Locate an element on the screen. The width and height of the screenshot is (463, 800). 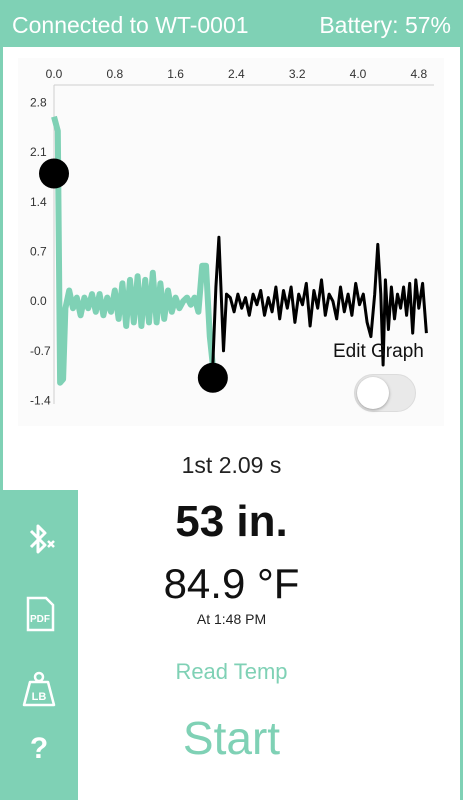
y-axis-ticks: 2.8 2.1 1.4 0.7 0.0 -0.7 -1.4 is located at coordinates (40, 252).